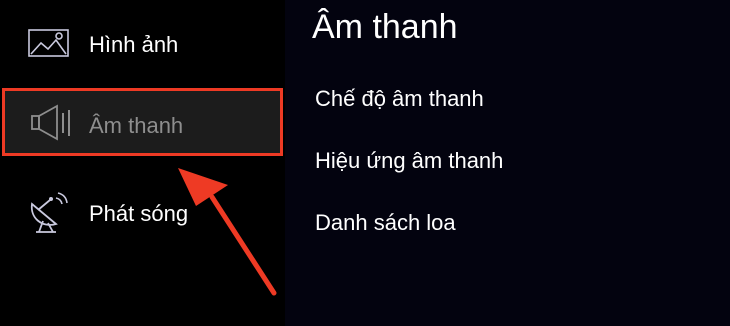 Image resolution: width=730 pixels, height=326 pixels. I want to click on menu-item-sound-mode: Chế độ âm thanh, so click(399, 99).